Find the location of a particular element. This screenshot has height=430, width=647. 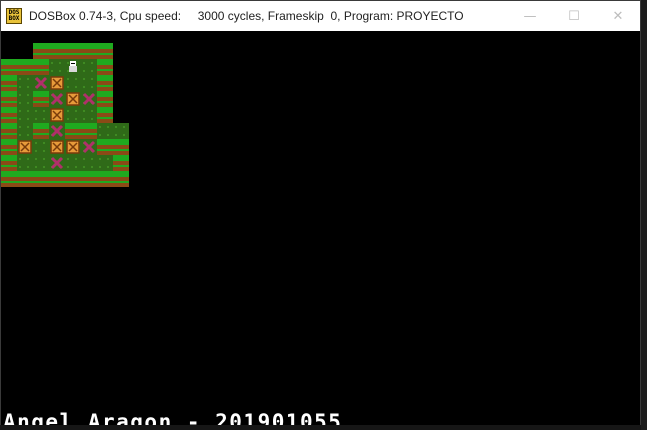

close-button: ✕ is located at coordinates (618, 16).